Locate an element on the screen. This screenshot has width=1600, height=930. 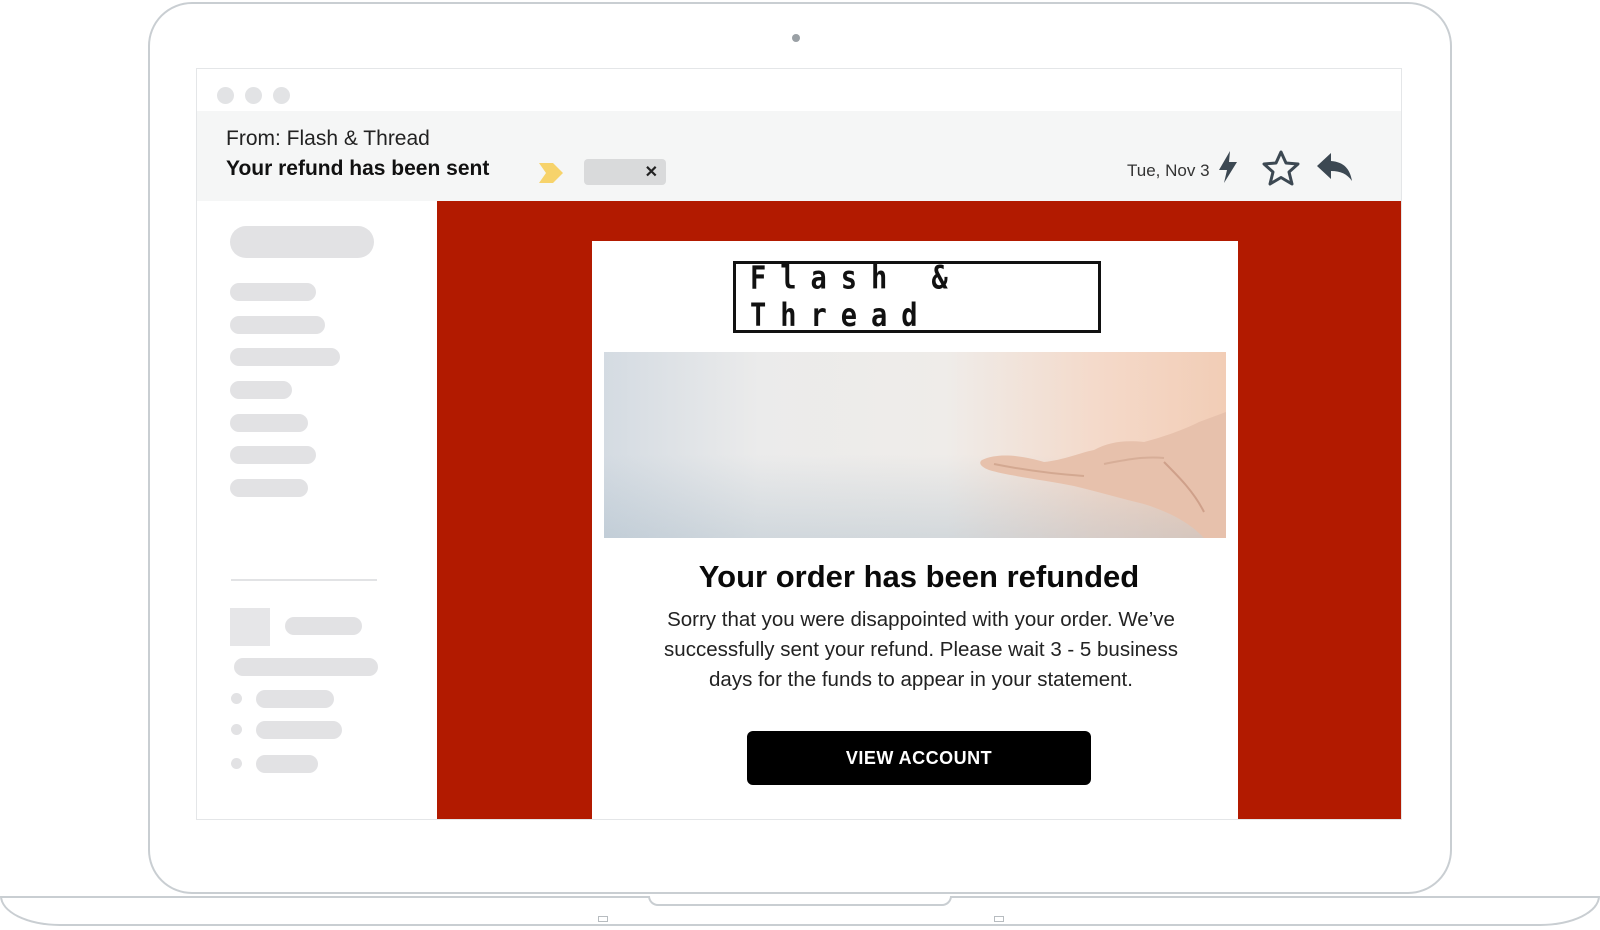
tag-arrow-icon is located at coordinates (551, 173).